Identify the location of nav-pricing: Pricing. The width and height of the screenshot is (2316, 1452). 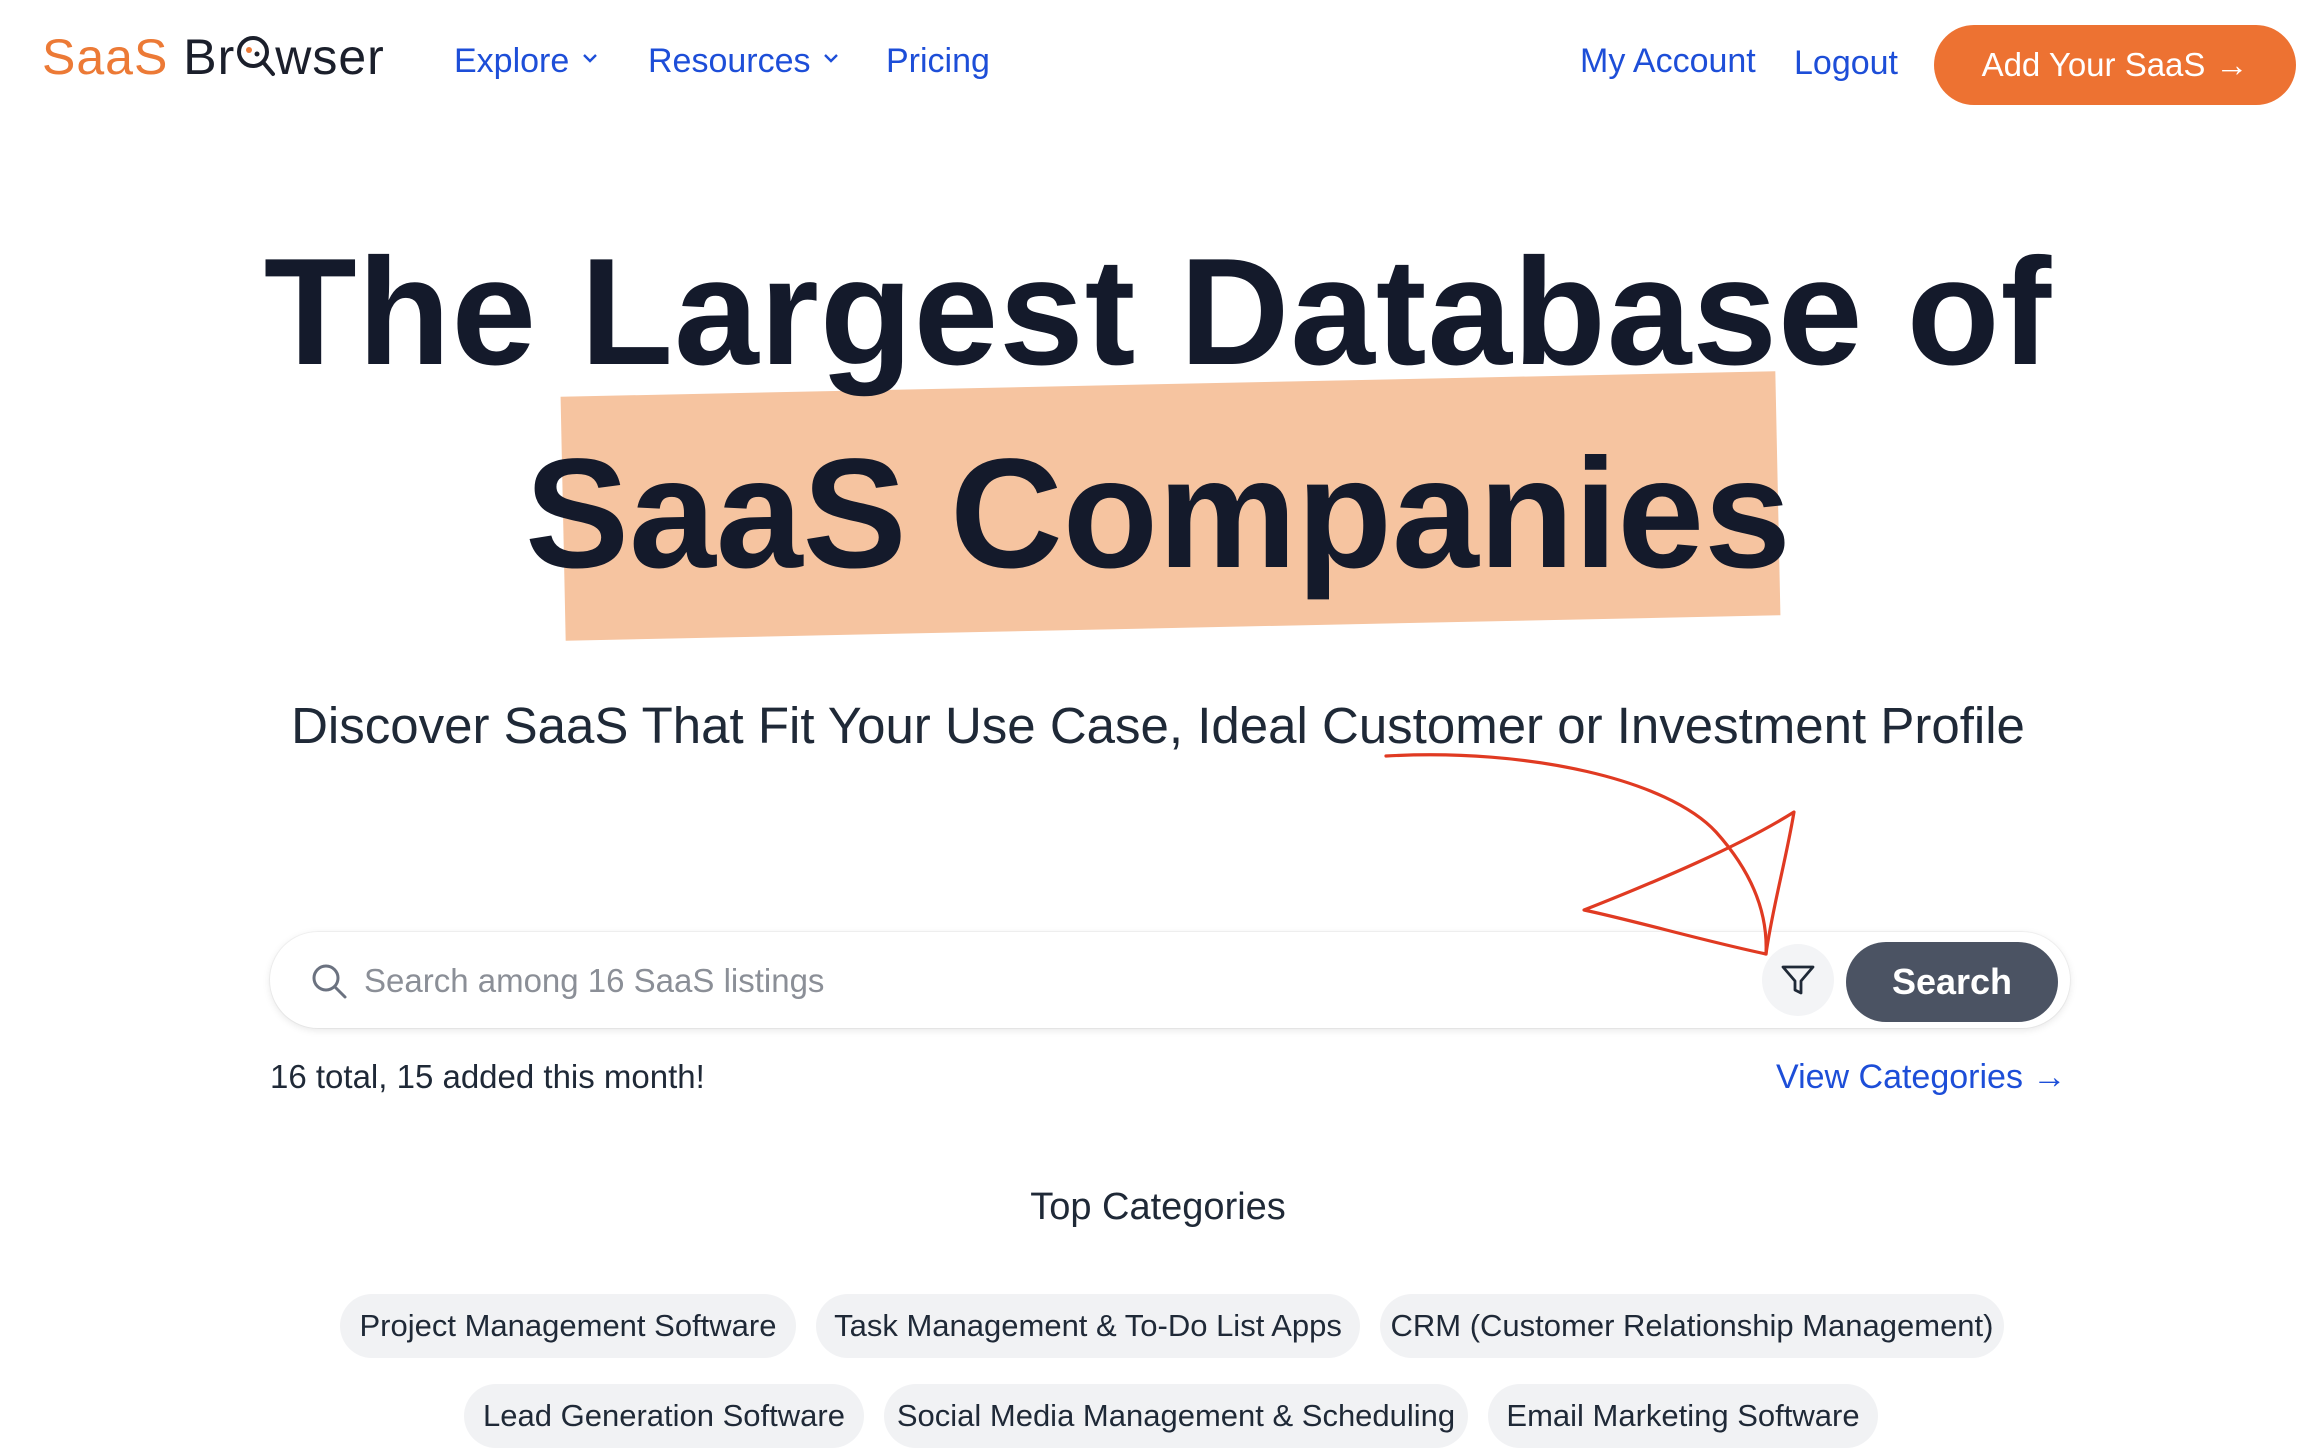
(938, 61).